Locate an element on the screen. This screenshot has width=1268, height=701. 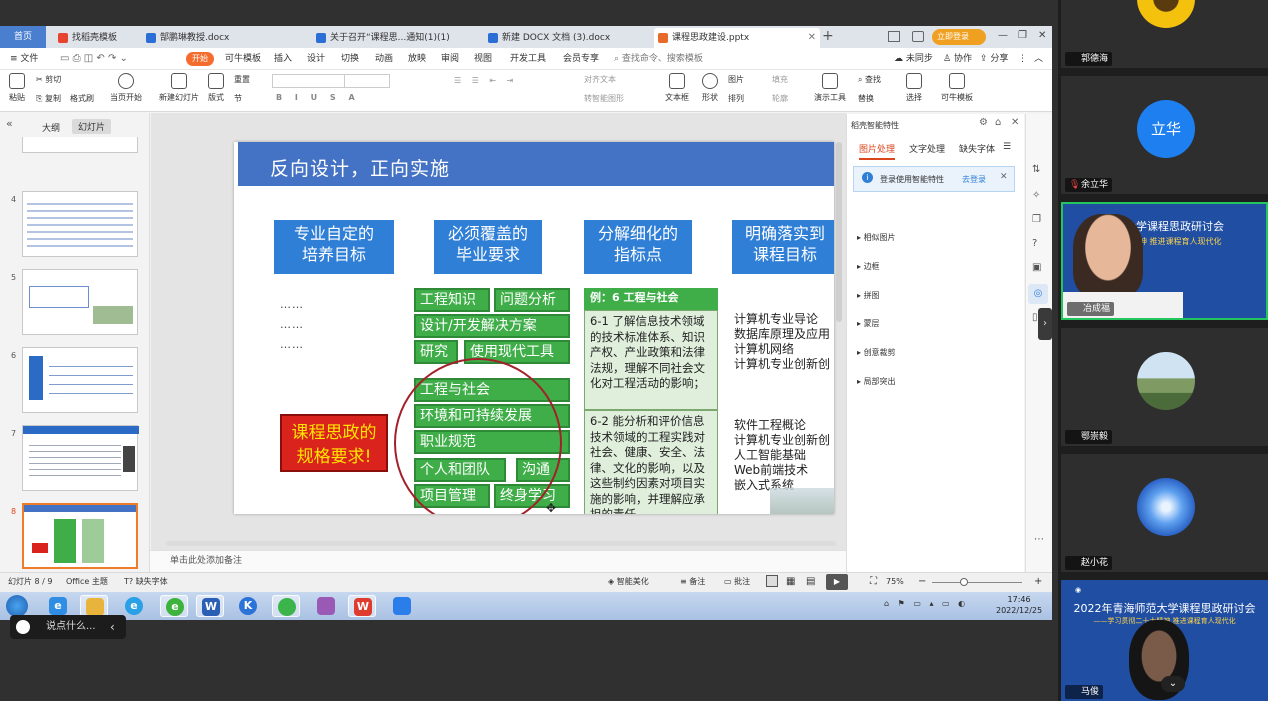
collab-button: ♙ 协作 is located at coordinates (957, 59).